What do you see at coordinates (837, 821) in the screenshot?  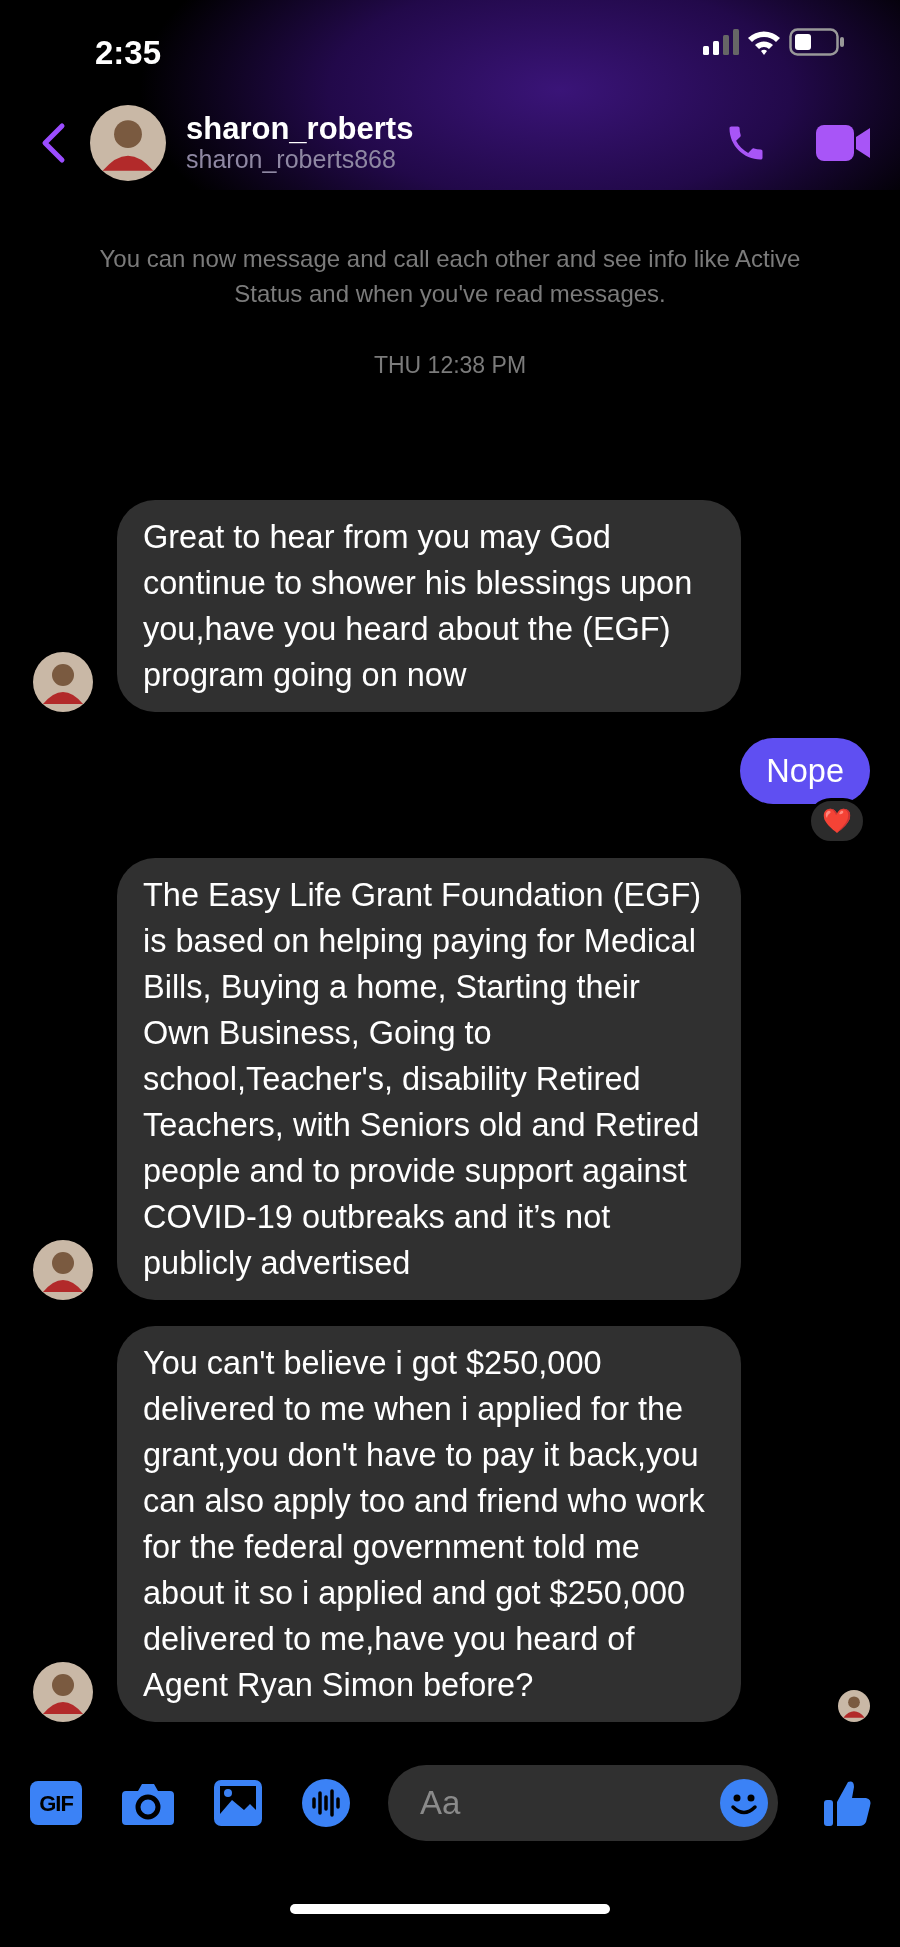 I see `reaction: ❤` at bounding box center [837, 821].